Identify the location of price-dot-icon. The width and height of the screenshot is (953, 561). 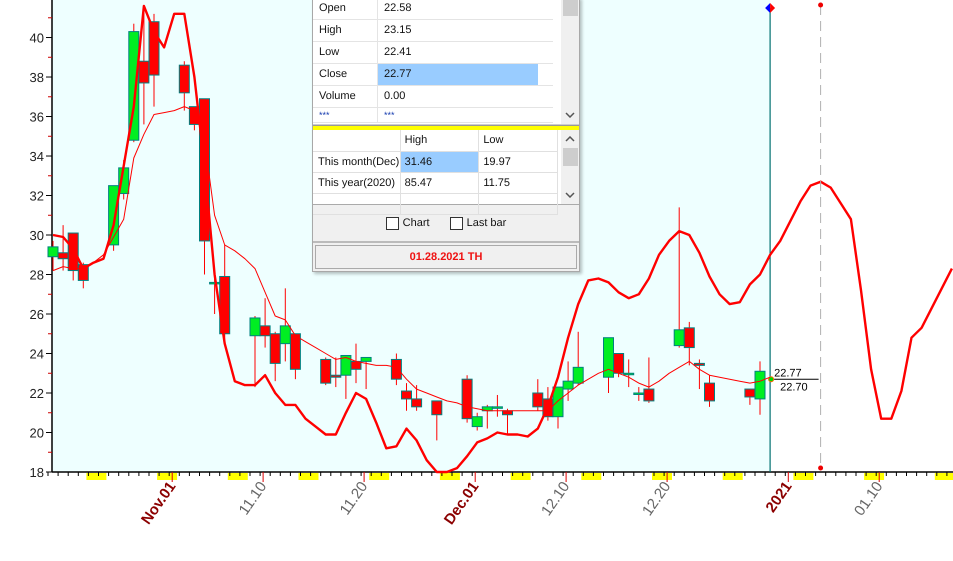
(771, 379).